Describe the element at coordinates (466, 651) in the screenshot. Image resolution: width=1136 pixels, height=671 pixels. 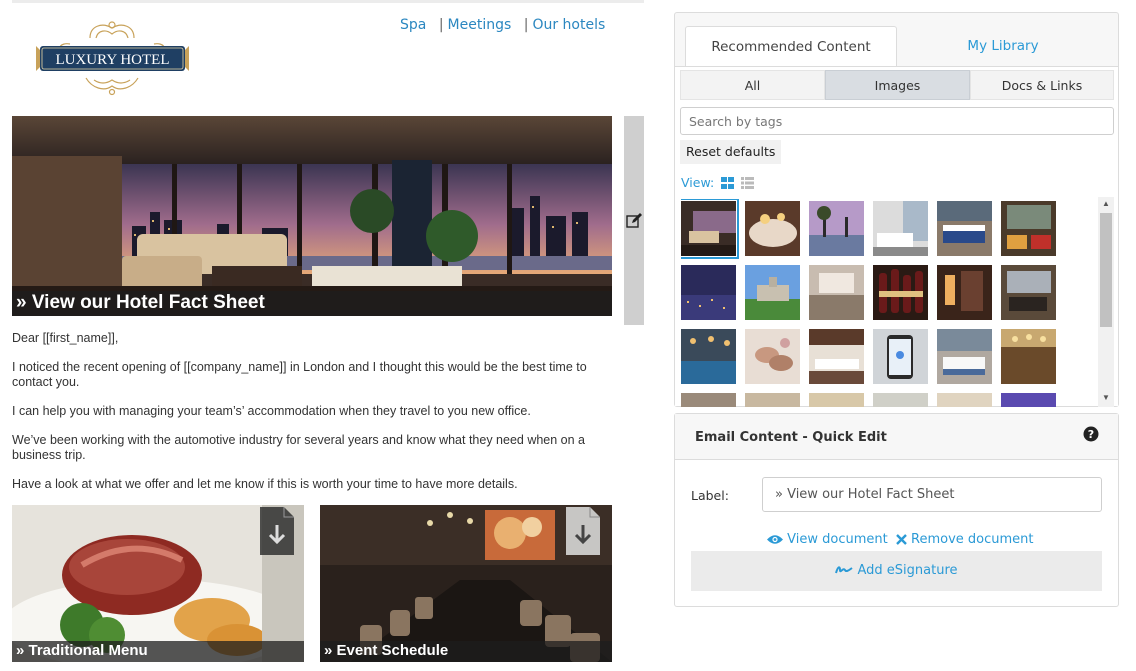
I see `tile-caption: » Event Schedule` at that location.